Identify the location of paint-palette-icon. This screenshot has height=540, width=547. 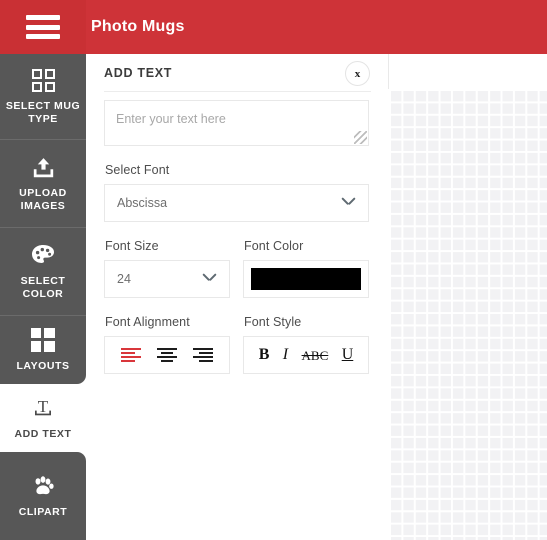
(43, 255).